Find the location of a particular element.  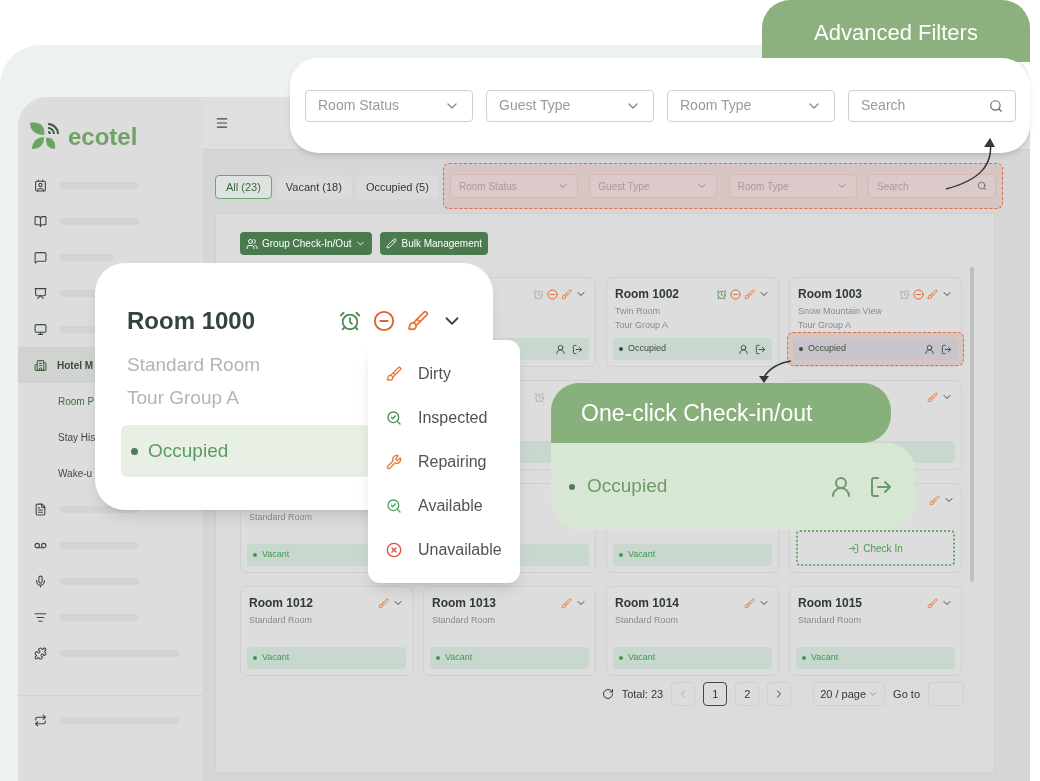

logo-text: ecotel is located at coordinates (103, 137).